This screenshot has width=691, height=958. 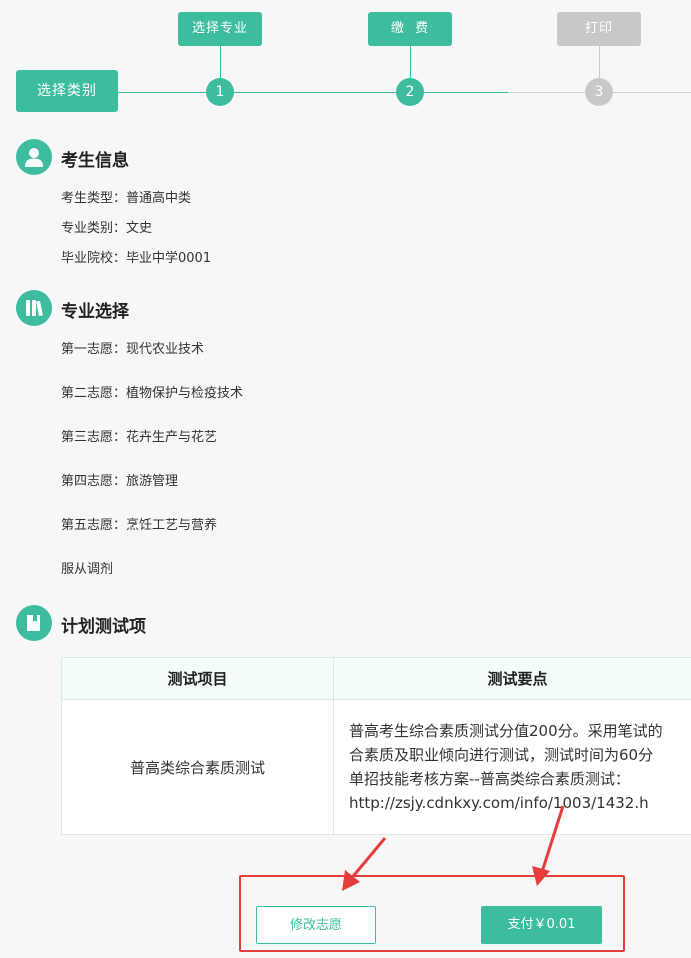 What do you see at coordinates (599, 29) in the screenshot?
I see `step-print-button: 打印` at bounding box center [599, 29].